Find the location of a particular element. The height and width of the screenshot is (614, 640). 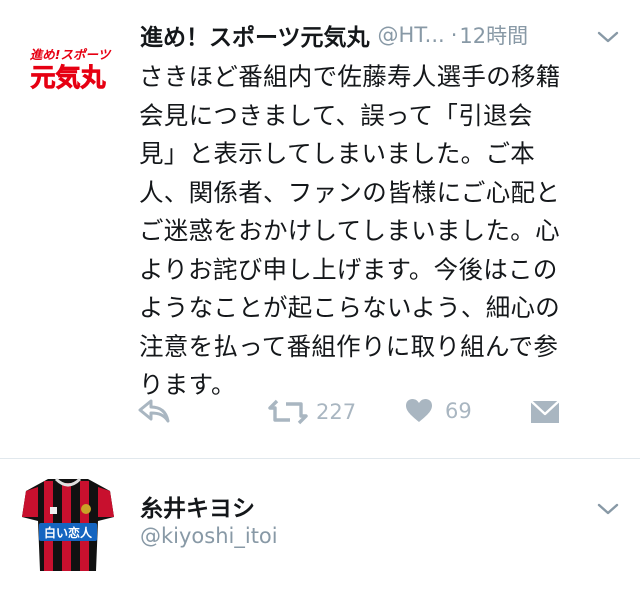

direct-message-button is located at coordinates (545, 412).